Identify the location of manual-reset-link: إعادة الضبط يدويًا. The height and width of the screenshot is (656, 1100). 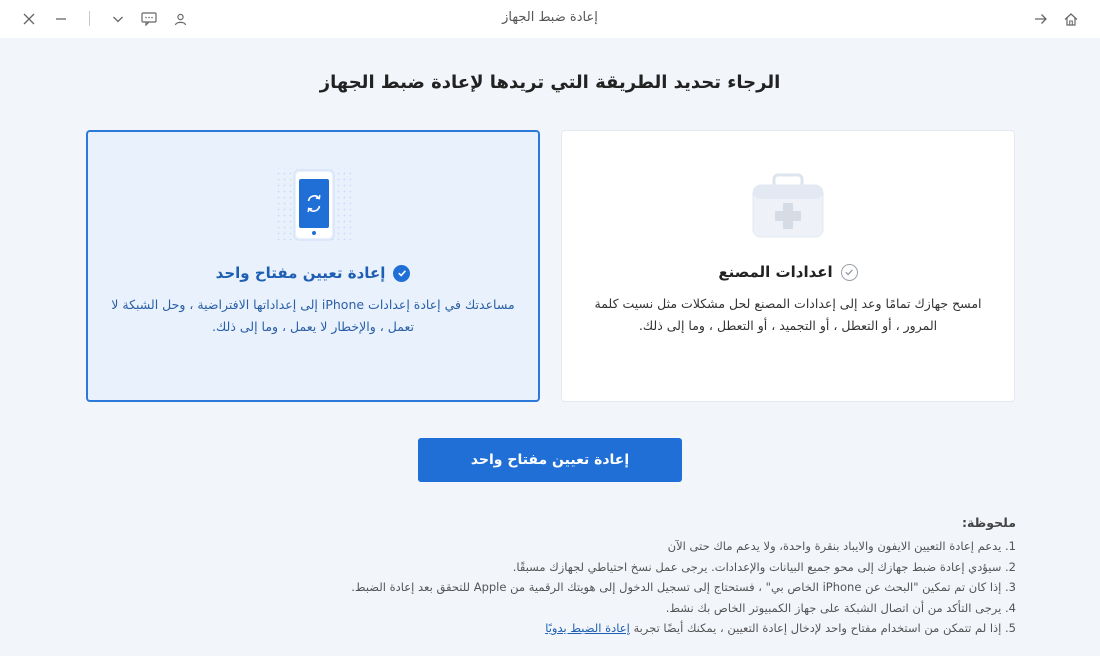
(587, 628).